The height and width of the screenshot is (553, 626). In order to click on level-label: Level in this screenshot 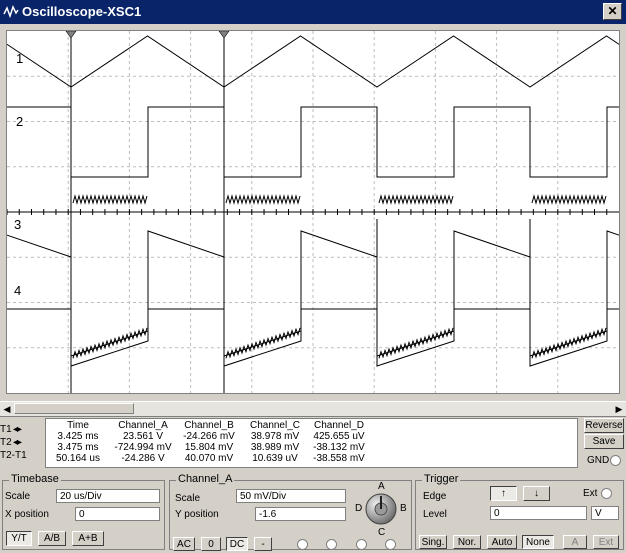, I will do `click(435, 514)`.